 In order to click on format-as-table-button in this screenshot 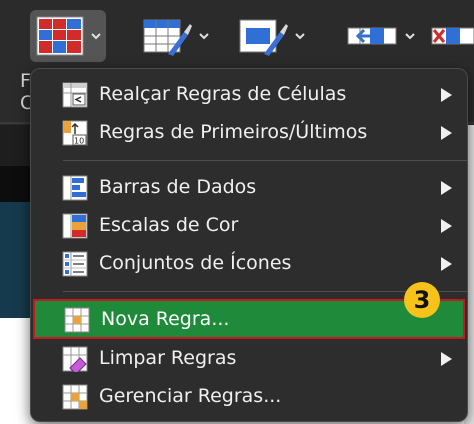, I will do `click(177, 36)`.